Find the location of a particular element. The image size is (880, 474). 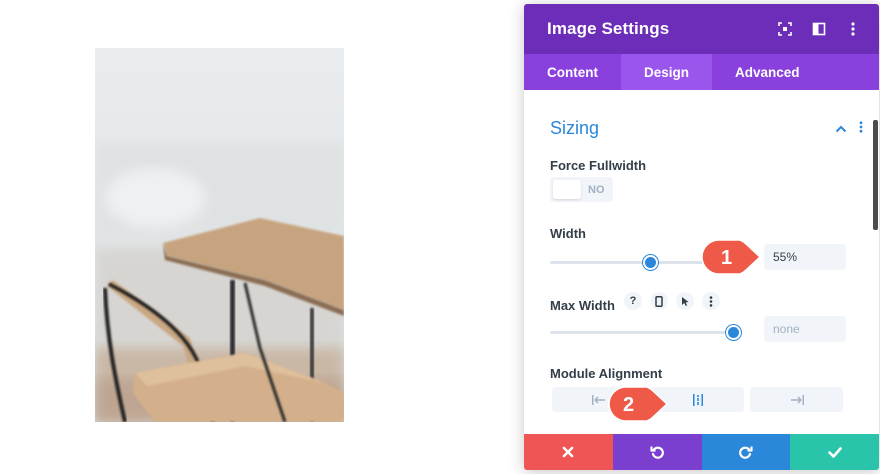

toggle-state-text: NO is located at coordinates (596, 189).